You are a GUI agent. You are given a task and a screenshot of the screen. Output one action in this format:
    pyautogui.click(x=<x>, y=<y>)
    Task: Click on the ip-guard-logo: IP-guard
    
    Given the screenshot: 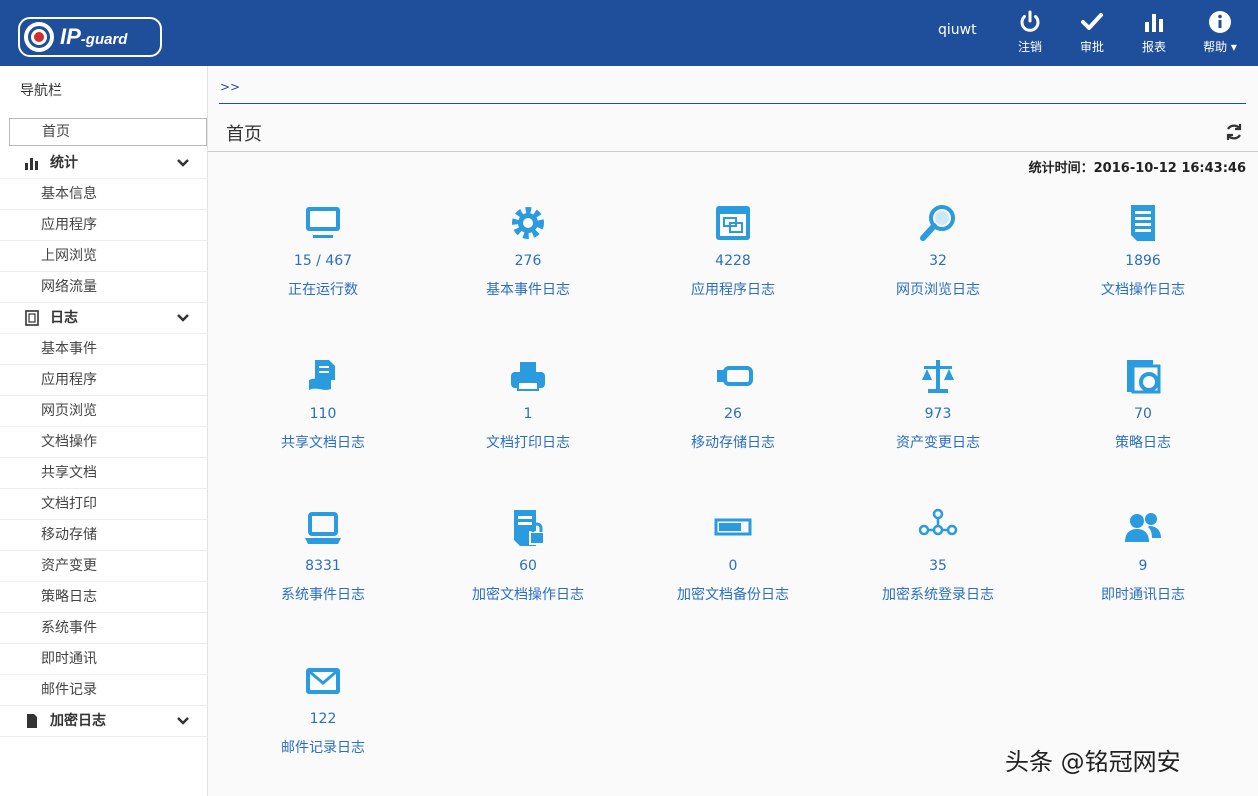 What is the action you would take?
    pyautogui.click(x=90, y=37)
    